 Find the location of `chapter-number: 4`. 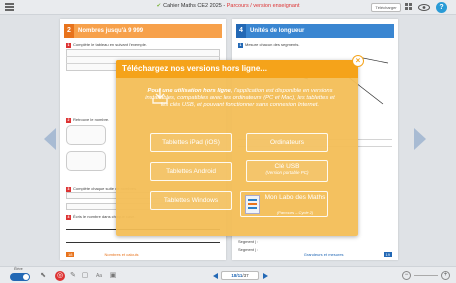

chapter-number: 4 is located at coordinates (241, 31).